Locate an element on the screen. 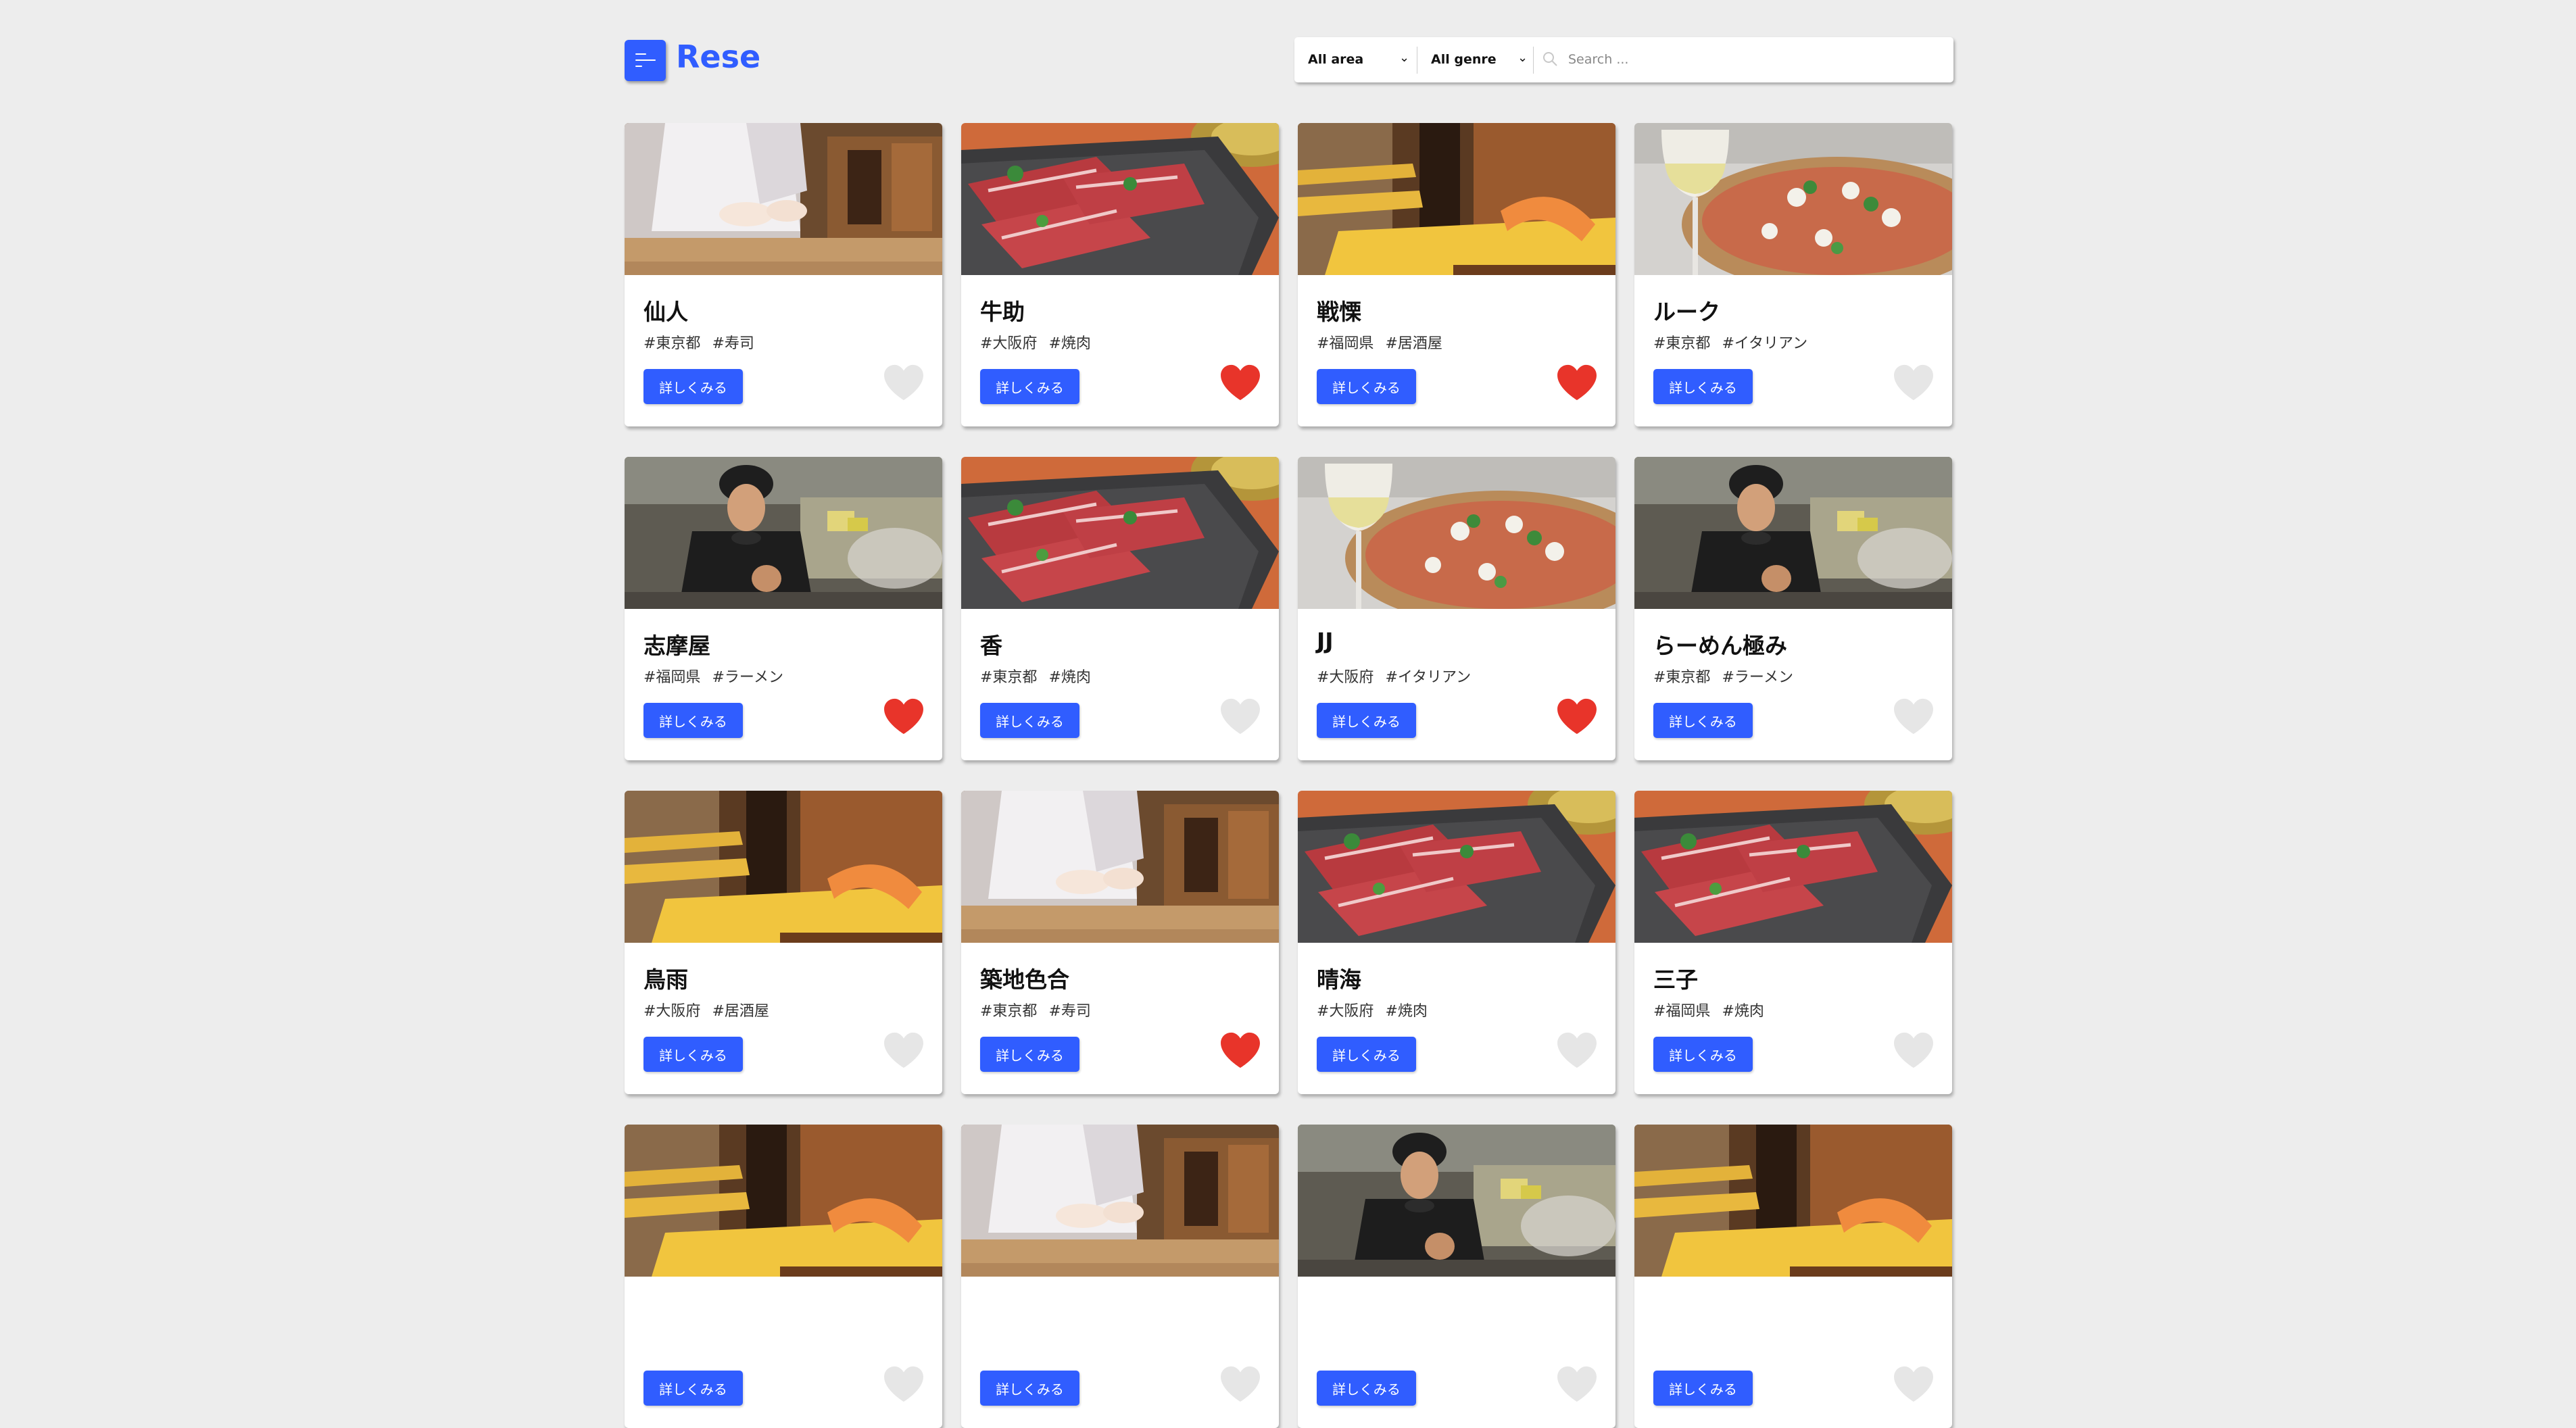 Image resolution: width=2576 pixels, height=1428 pixels. genre-select: All genre ⌄ is located at coordinates (1475, 59).